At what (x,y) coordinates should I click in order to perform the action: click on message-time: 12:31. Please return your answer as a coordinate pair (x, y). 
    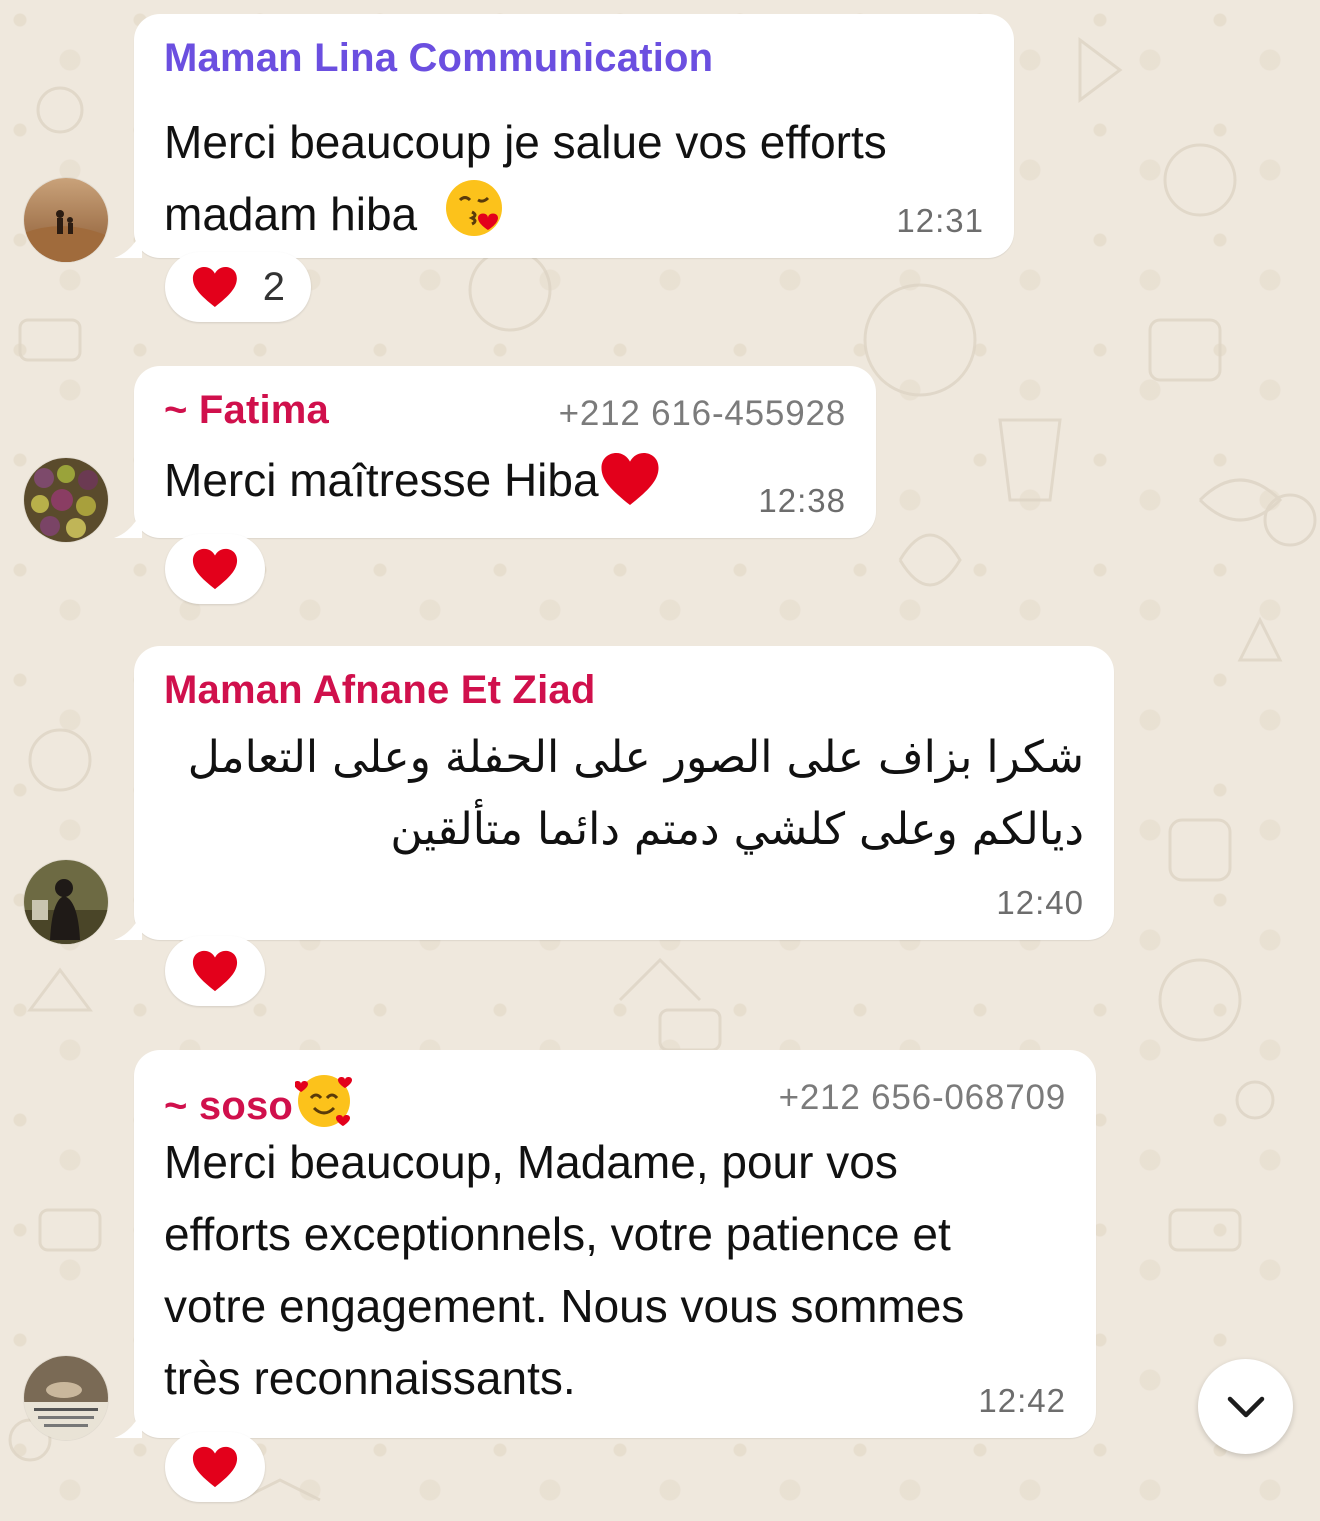
    Looking at the image, I should click on (940, 220).